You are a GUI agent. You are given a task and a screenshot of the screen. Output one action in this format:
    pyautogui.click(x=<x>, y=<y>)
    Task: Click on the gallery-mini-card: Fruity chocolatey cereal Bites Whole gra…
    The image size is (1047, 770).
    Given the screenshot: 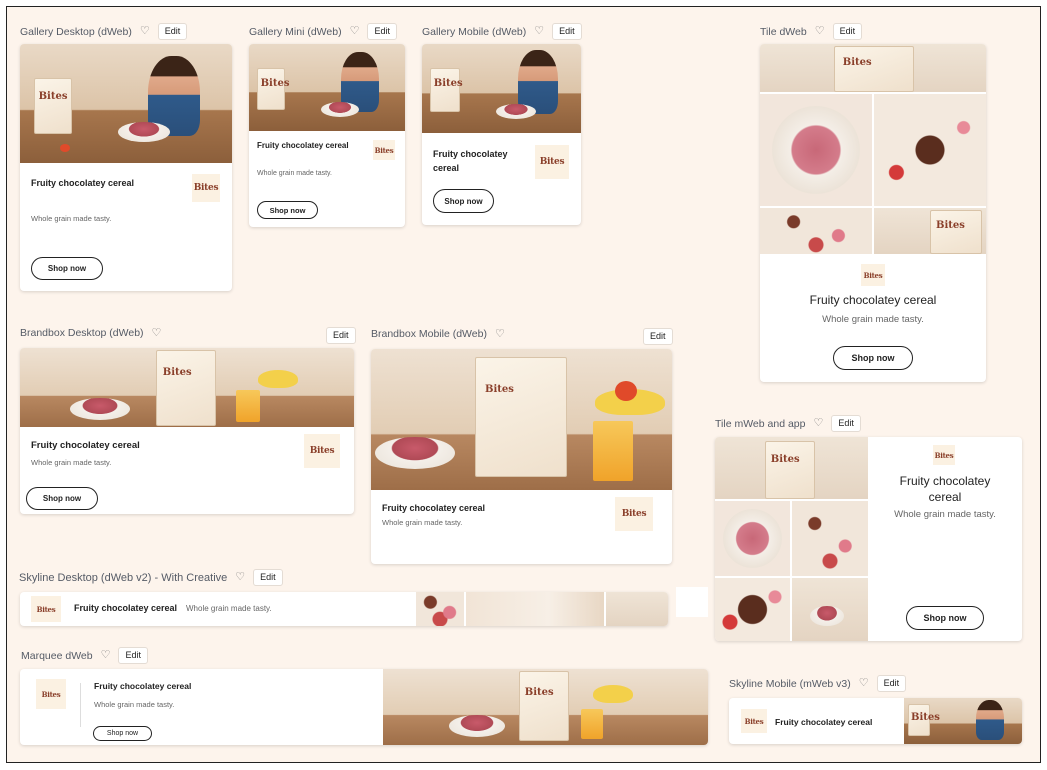 What is the action you would take?
    pyautogui.click(x=327, y=135)
    